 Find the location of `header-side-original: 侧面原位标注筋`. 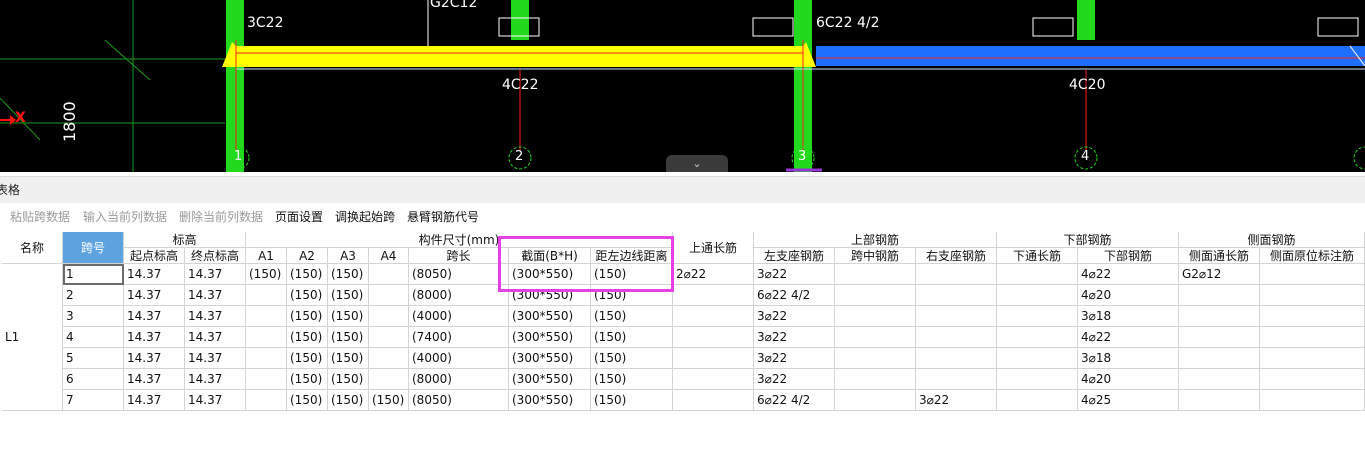

header-side-original: 侧面原位标注筋 is located at coordinates (1312, 256).